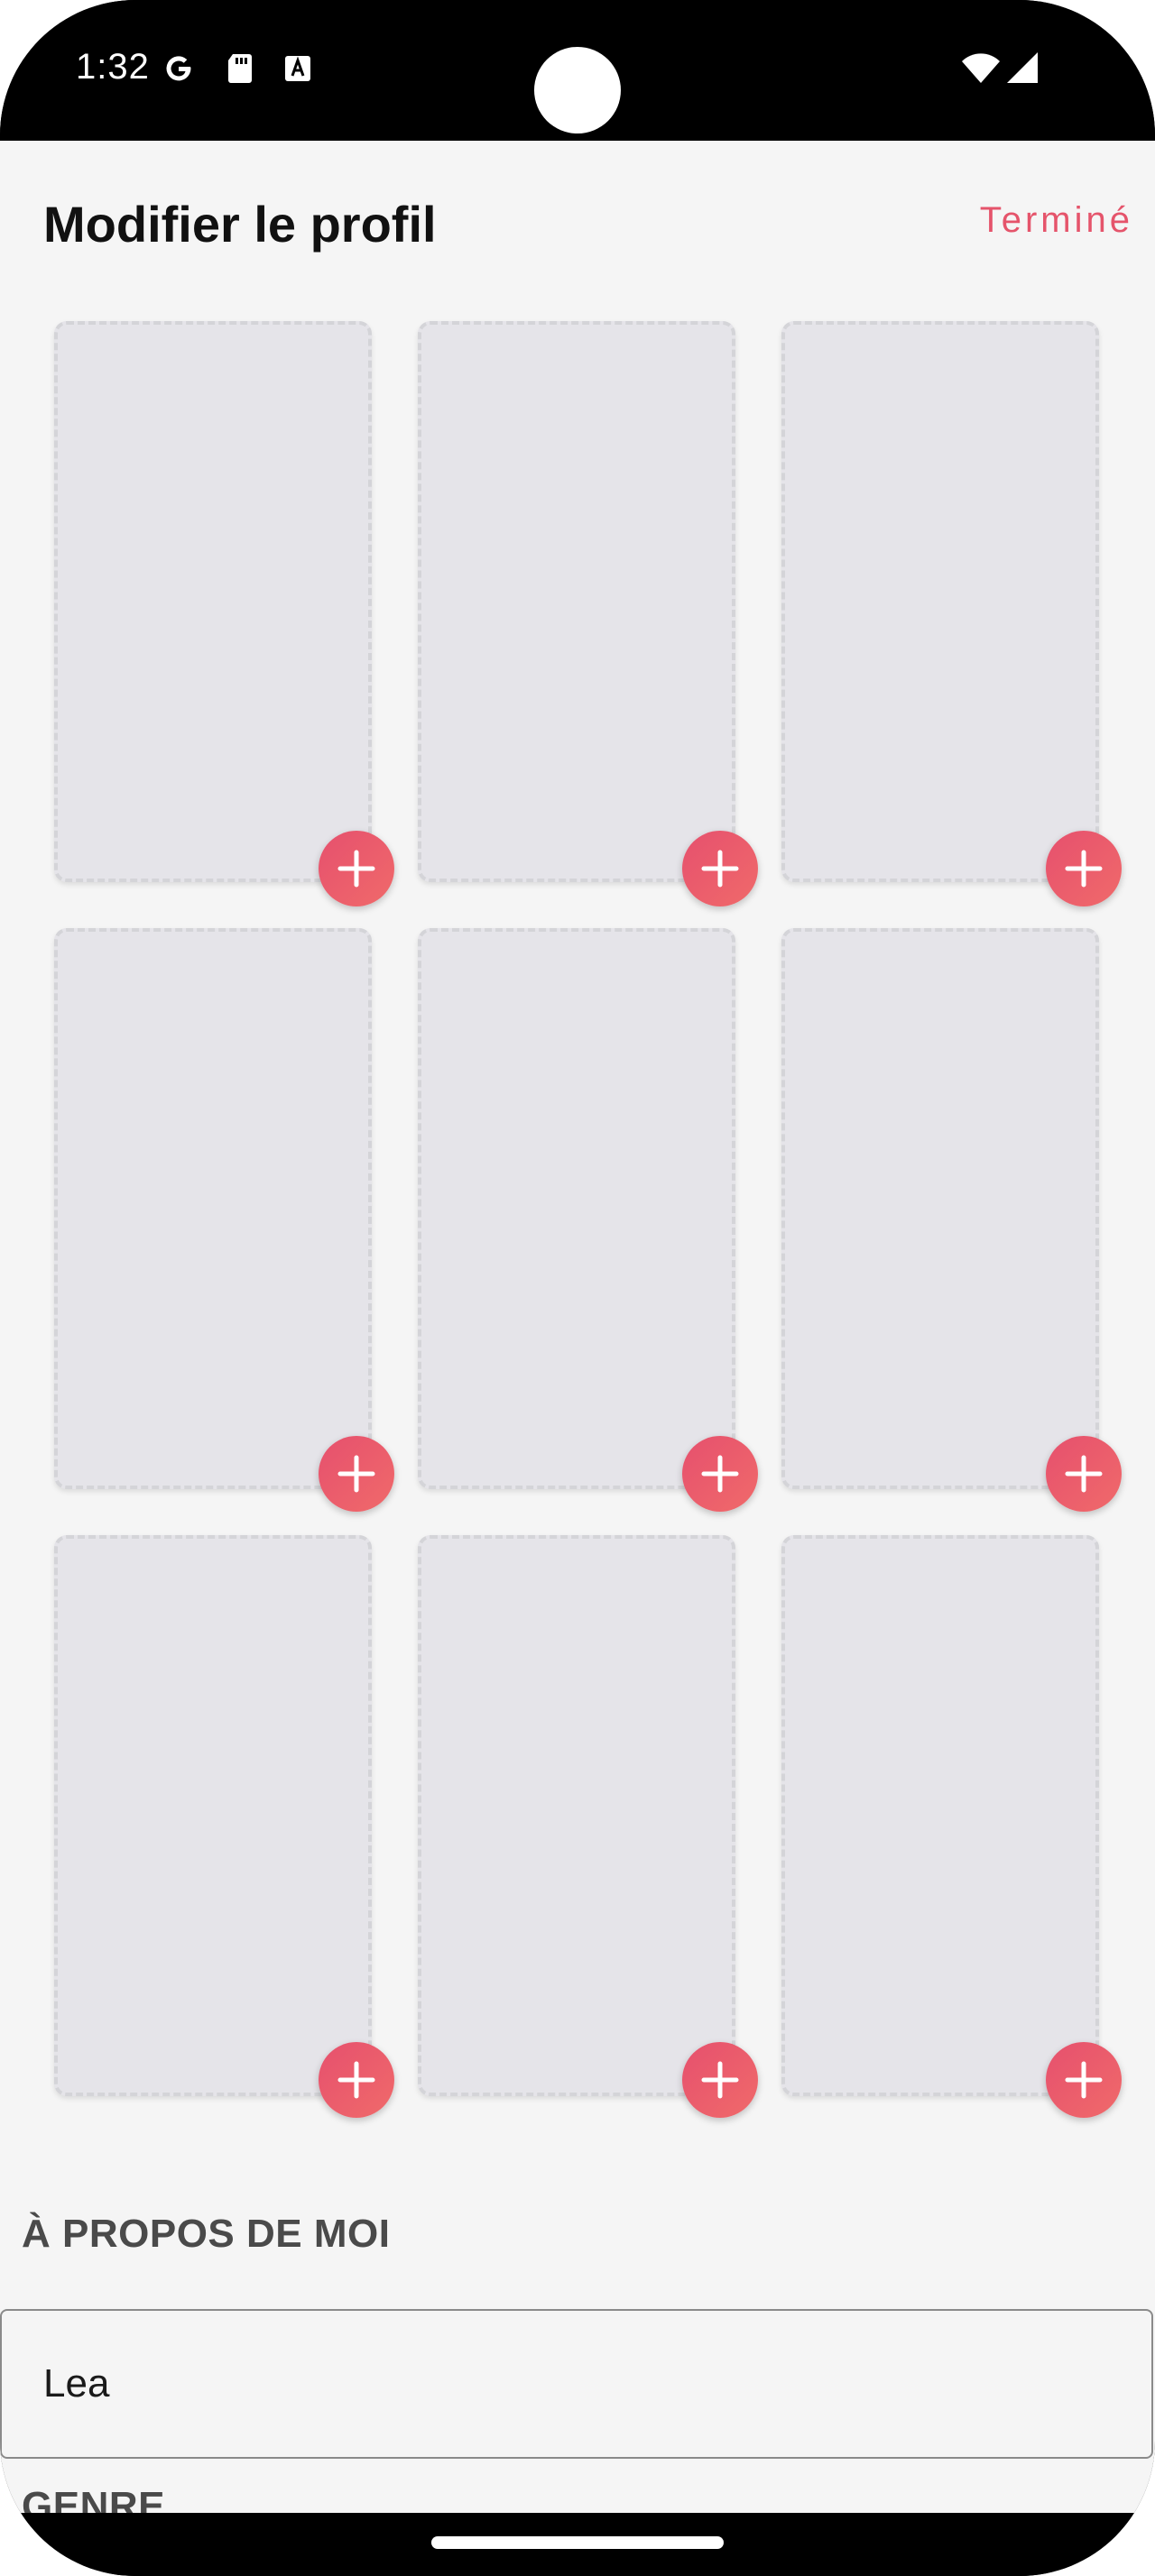  What do you see at coordinates (1022, 69) in the screenshot?
I see `signal-icon` at bounding box center [1022, 69].